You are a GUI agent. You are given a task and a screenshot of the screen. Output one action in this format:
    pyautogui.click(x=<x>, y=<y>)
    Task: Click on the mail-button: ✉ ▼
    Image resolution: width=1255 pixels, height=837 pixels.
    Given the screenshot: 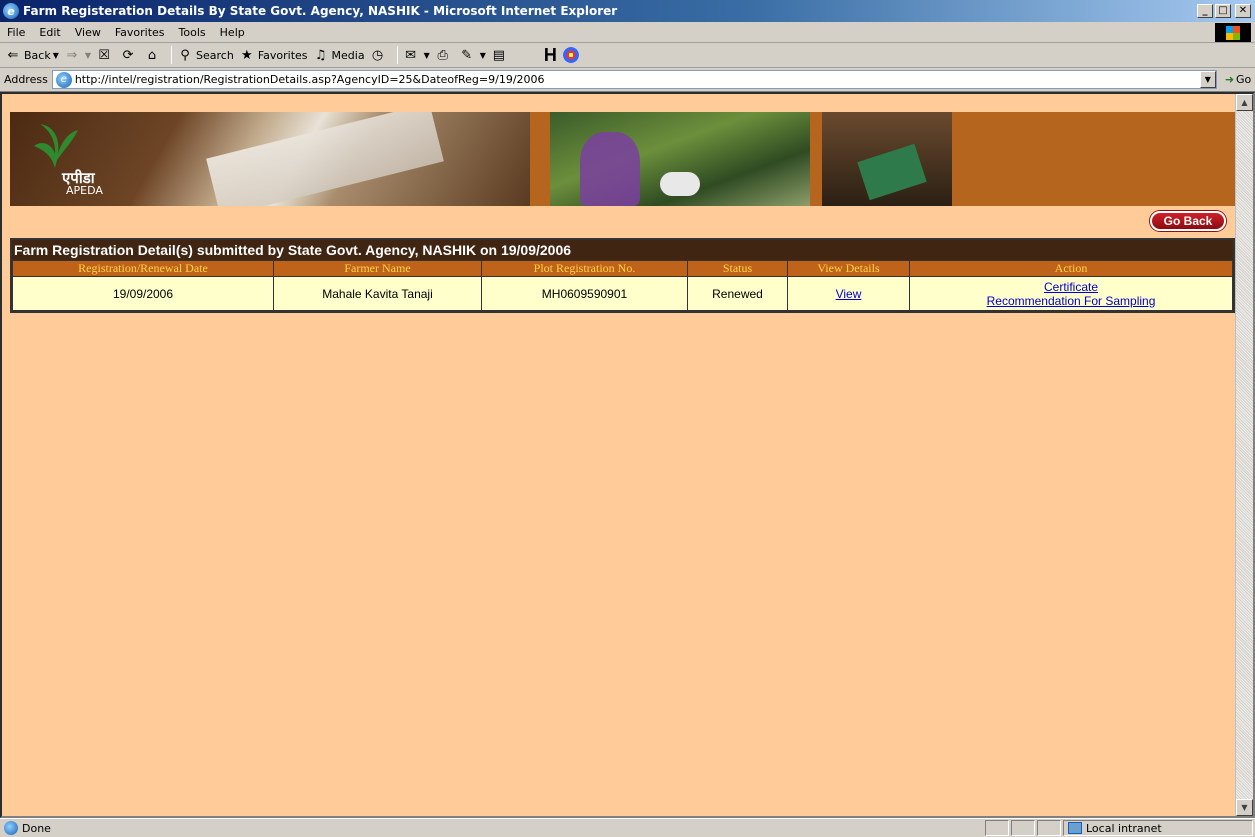 What is the action you would take?
    pyautogui.click(x=416, y=55)
    